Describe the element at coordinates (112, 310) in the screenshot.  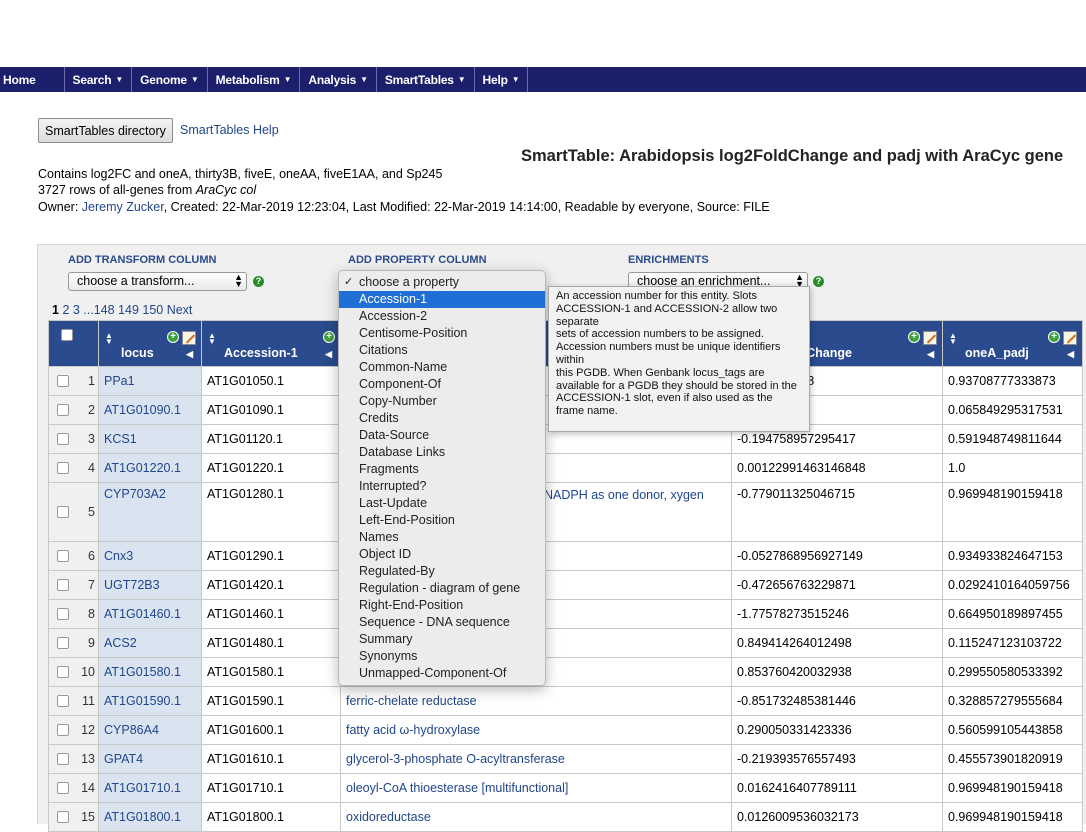
I see `pager-pages: 2 3 ...148 149 150` at that location.